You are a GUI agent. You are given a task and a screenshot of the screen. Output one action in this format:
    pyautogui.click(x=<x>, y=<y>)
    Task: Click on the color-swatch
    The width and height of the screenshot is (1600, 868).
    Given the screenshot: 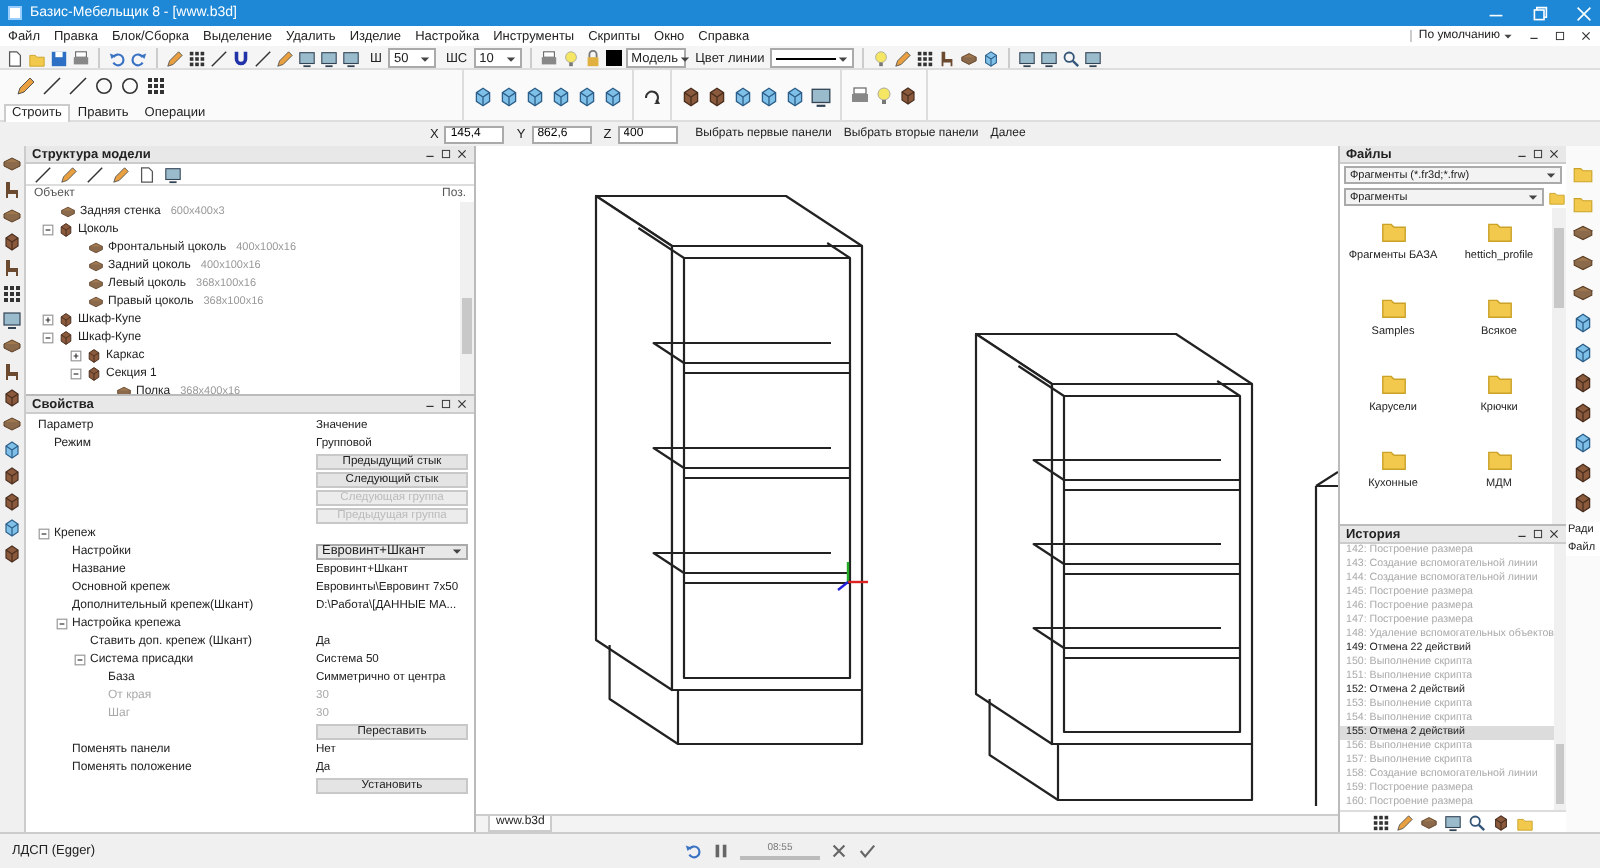 What is the action you would take?
    pyautogui.click(x=613, y=58)
    